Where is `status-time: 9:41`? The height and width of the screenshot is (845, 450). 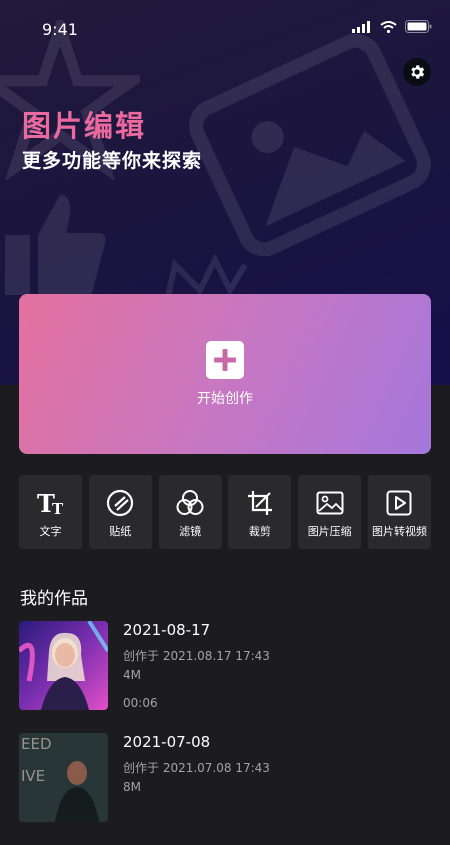 status-time: 9:41 is located at coordinates (60, 29).